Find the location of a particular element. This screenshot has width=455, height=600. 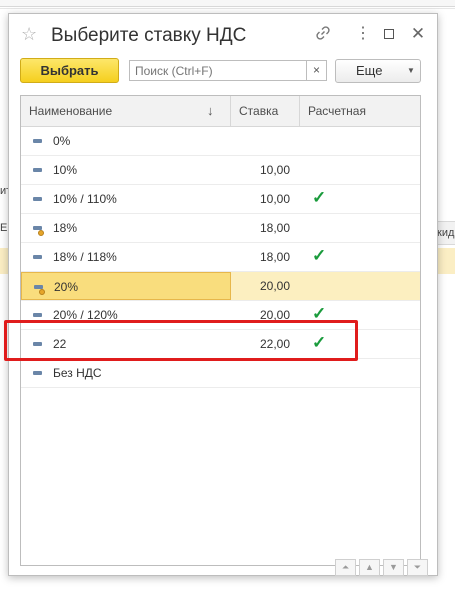

table-row: 18% 18,00 is located at coordinates (220, 228).